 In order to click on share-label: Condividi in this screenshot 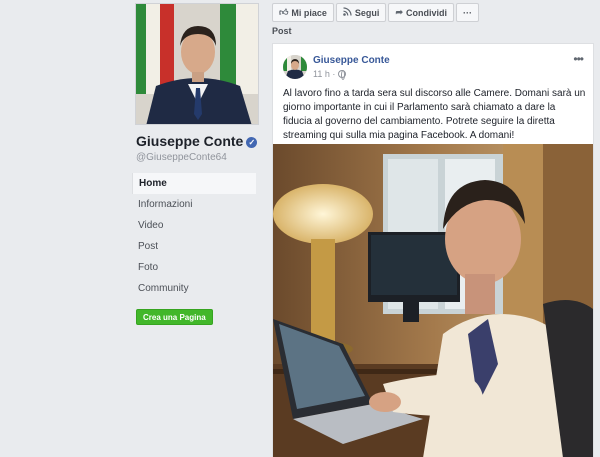, I will do `click(426, 12)`.